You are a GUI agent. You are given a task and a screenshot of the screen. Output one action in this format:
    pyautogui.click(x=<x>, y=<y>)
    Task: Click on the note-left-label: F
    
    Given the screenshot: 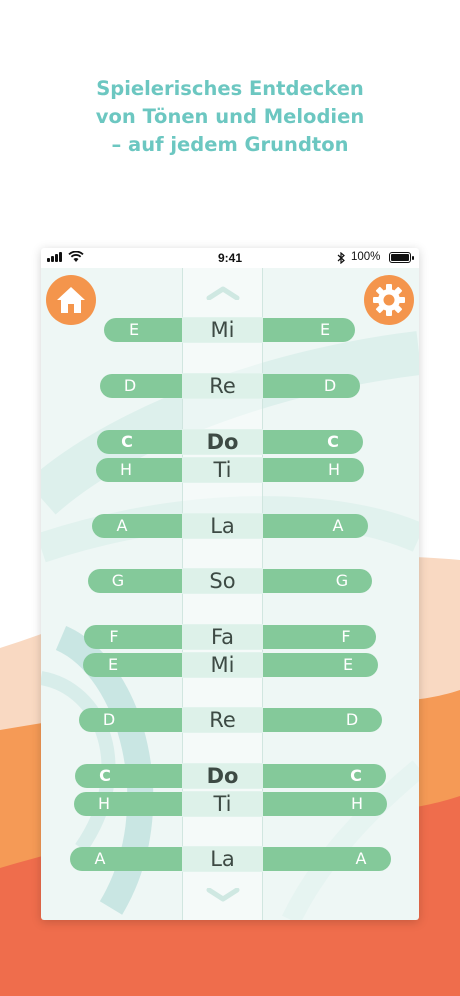 What is the action you would take?
    pyautogui.click(x=114, y=636)
    